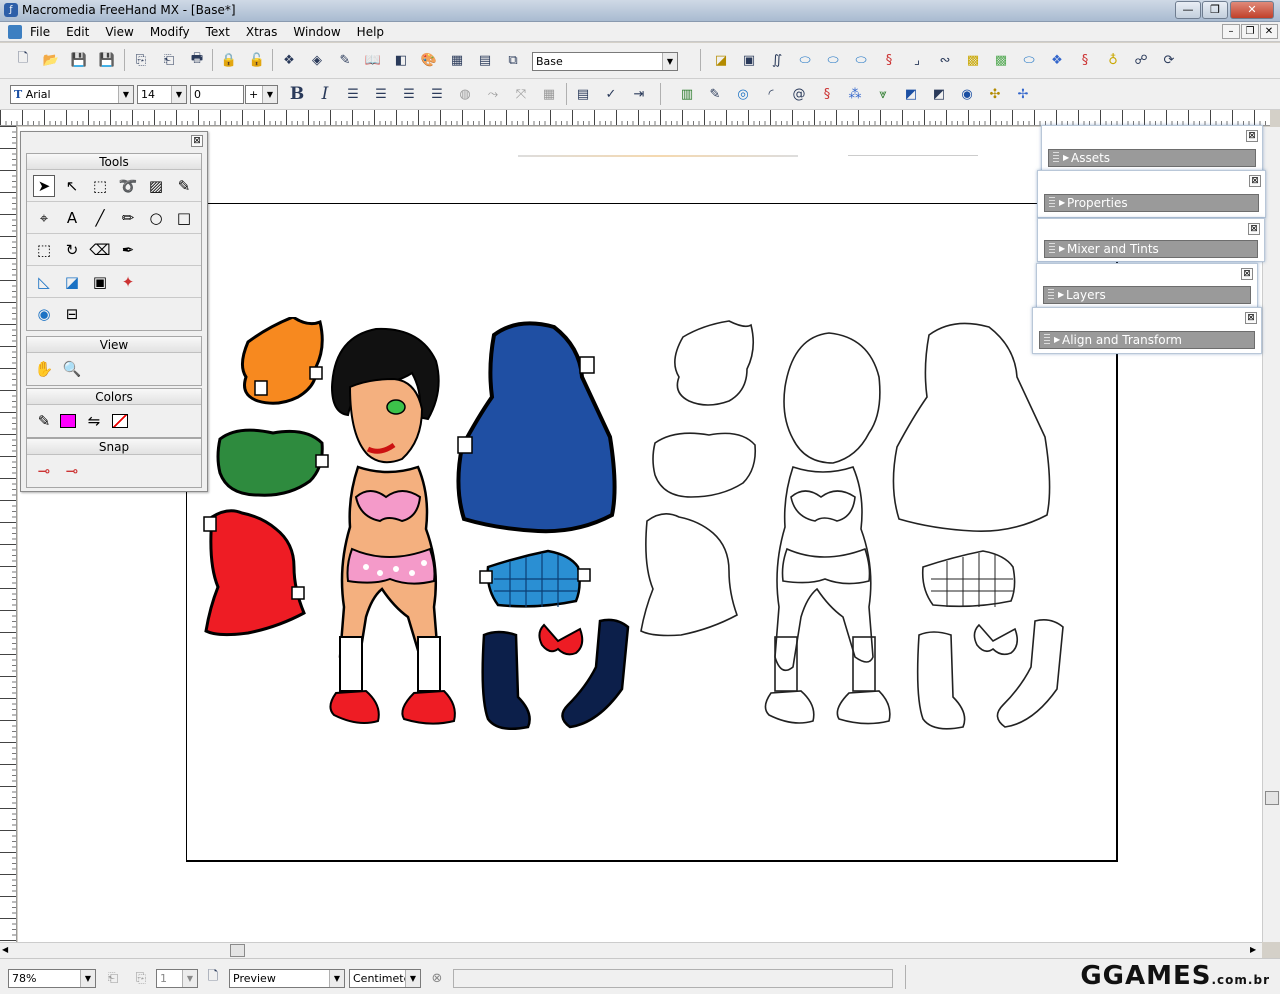 This screenshot has width=1280, height=994. I want to click on font-size-select: 14 ▼, so click(162, 94).